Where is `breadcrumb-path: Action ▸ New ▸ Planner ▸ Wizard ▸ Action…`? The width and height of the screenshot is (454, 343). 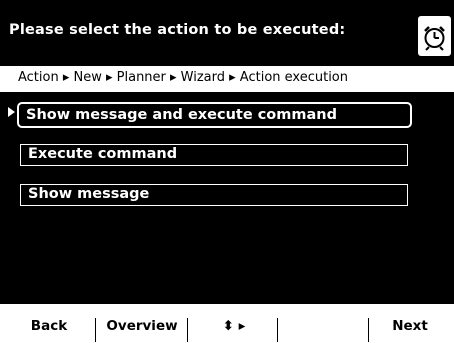 breadcrumb-path: Action ▸ New ▸ Planner ▸ Wizard ▸ Action… is located at coordinates (183, 77).